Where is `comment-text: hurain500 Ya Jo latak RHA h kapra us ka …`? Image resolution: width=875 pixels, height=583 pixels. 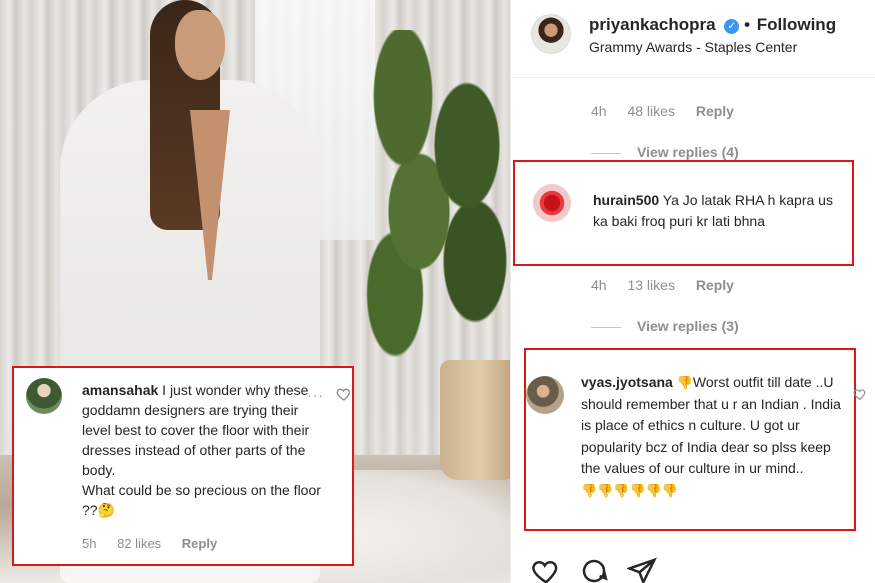
comment-text: hurain500 Ya Jo latak RHA h kapra us ka … is located at coordinates (718, 211).